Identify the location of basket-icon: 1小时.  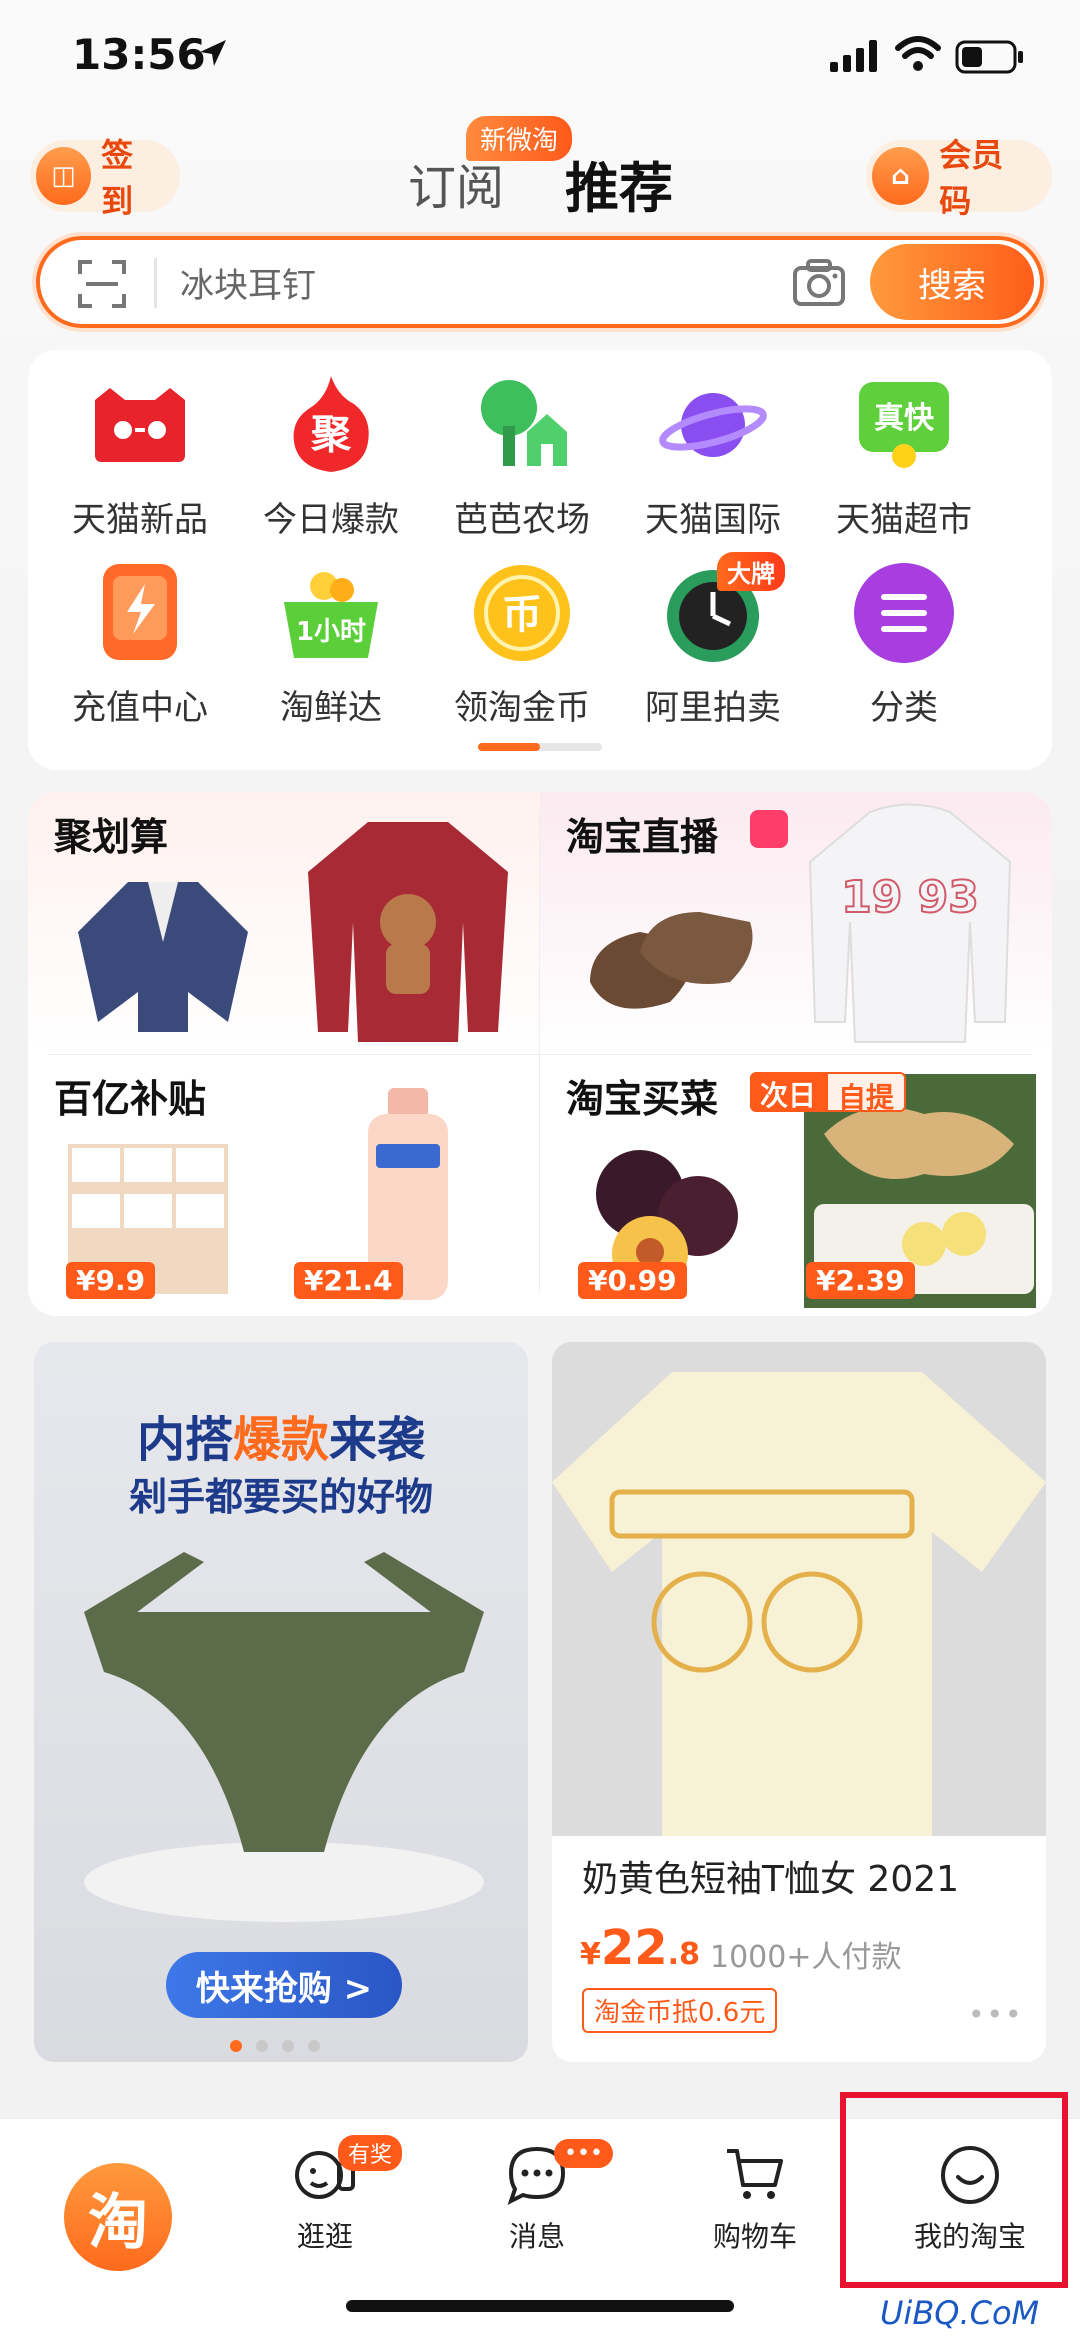
(331, 615).